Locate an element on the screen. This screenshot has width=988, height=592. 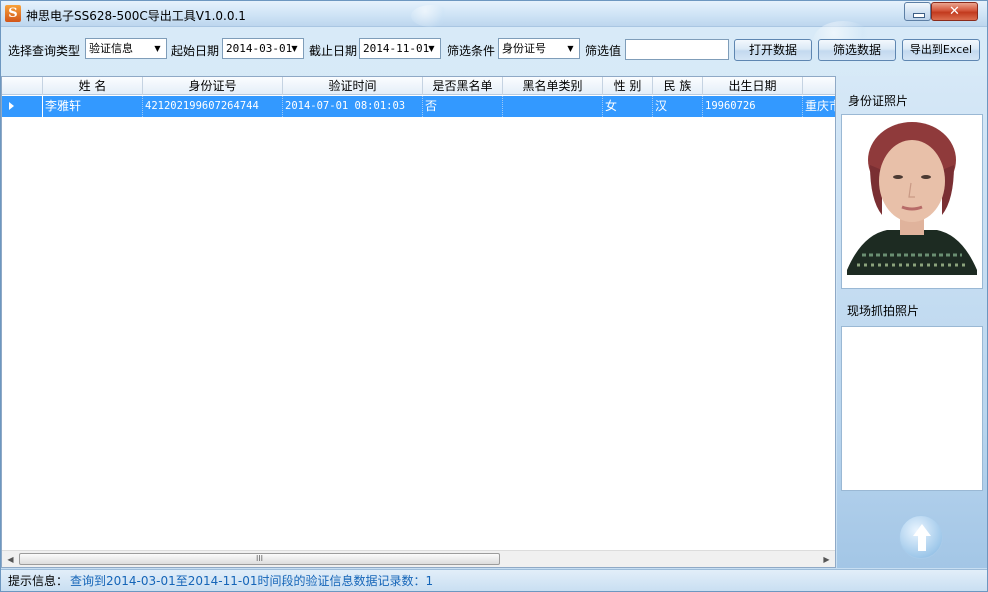
id-photo-frame is located at coordinates (912, 201).